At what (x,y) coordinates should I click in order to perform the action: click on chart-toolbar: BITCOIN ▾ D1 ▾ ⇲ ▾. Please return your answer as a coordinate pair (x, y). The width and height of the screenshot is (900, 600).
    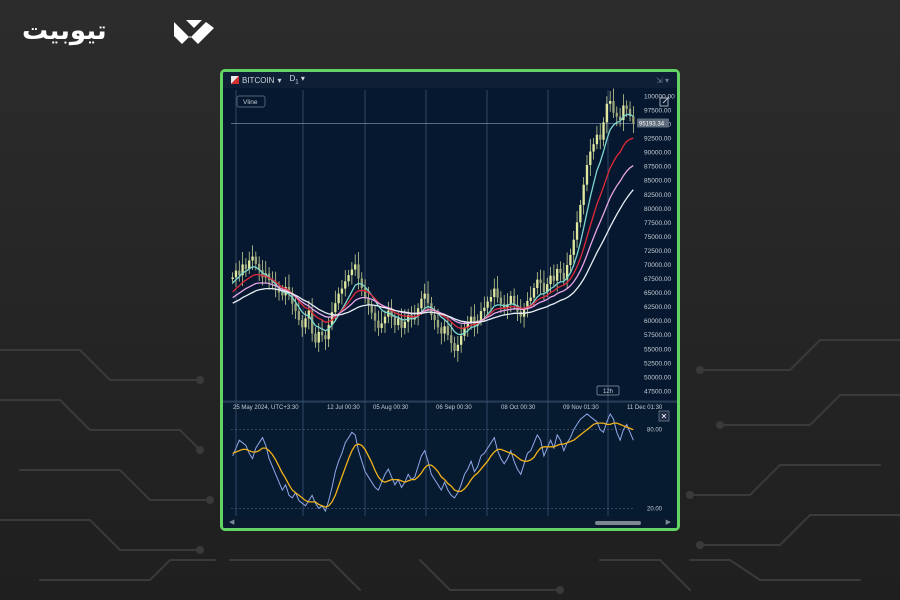
    Looking at the image, I should click on (450, 80).